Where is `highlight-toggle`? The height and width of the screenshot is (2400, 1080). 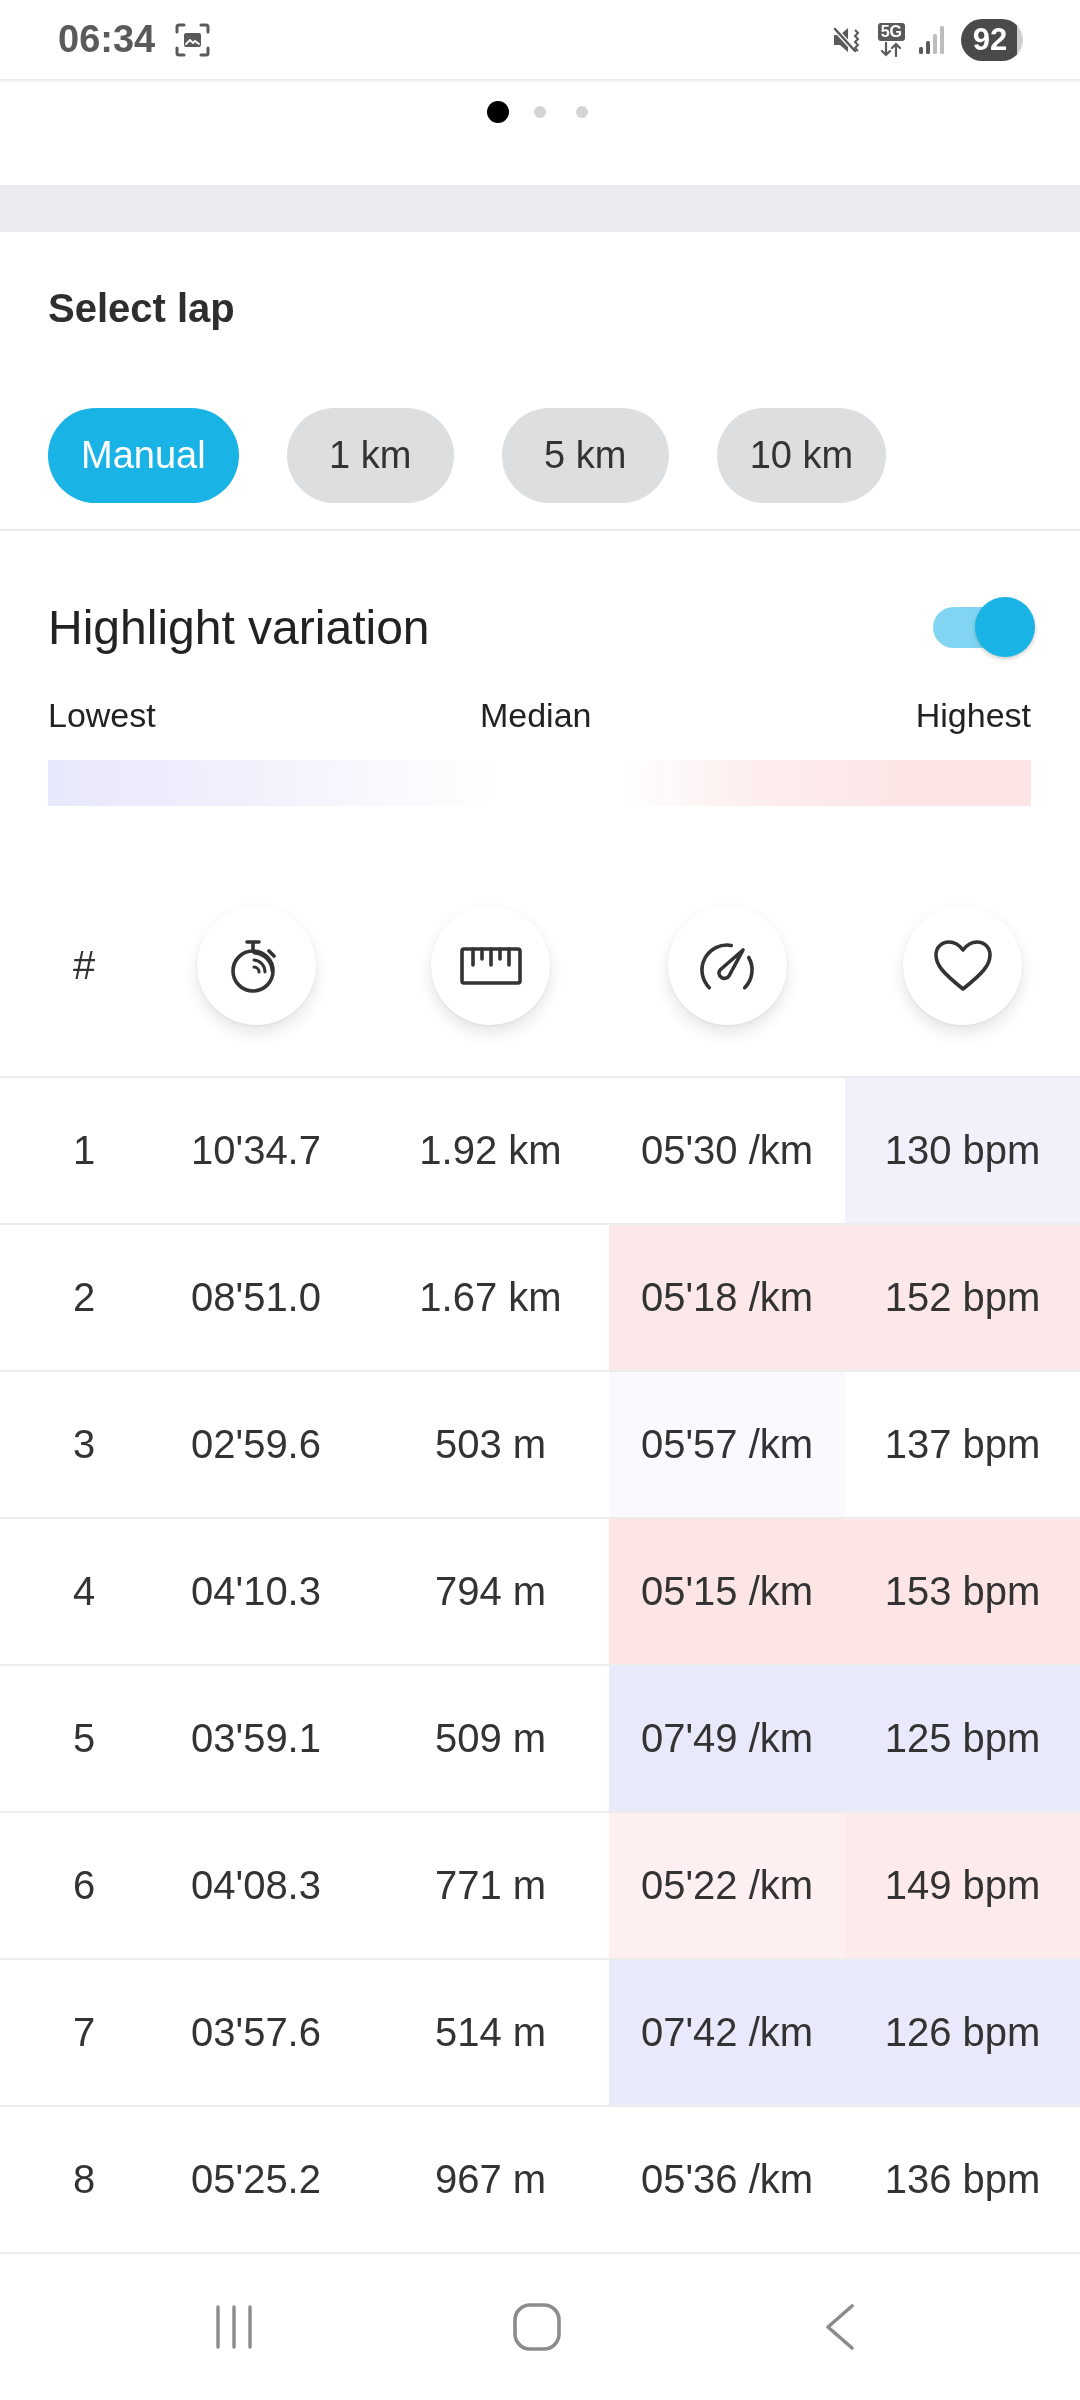
highlight-toggle is located at coordinates (984, 627).